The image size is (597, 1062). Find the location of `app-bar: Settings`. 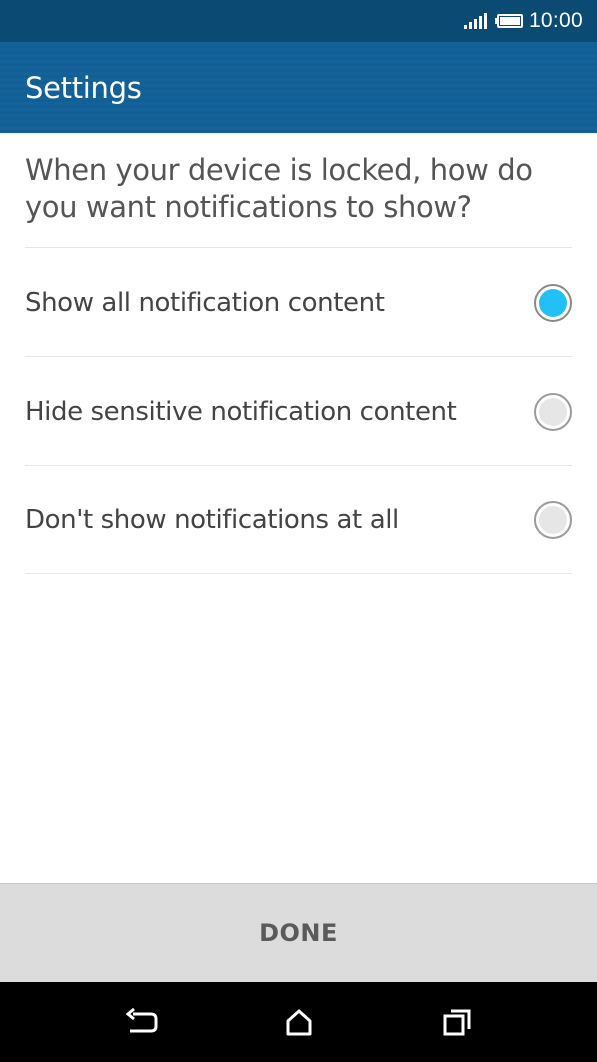

app-bar: Settings is located at coordinates (298, 87).